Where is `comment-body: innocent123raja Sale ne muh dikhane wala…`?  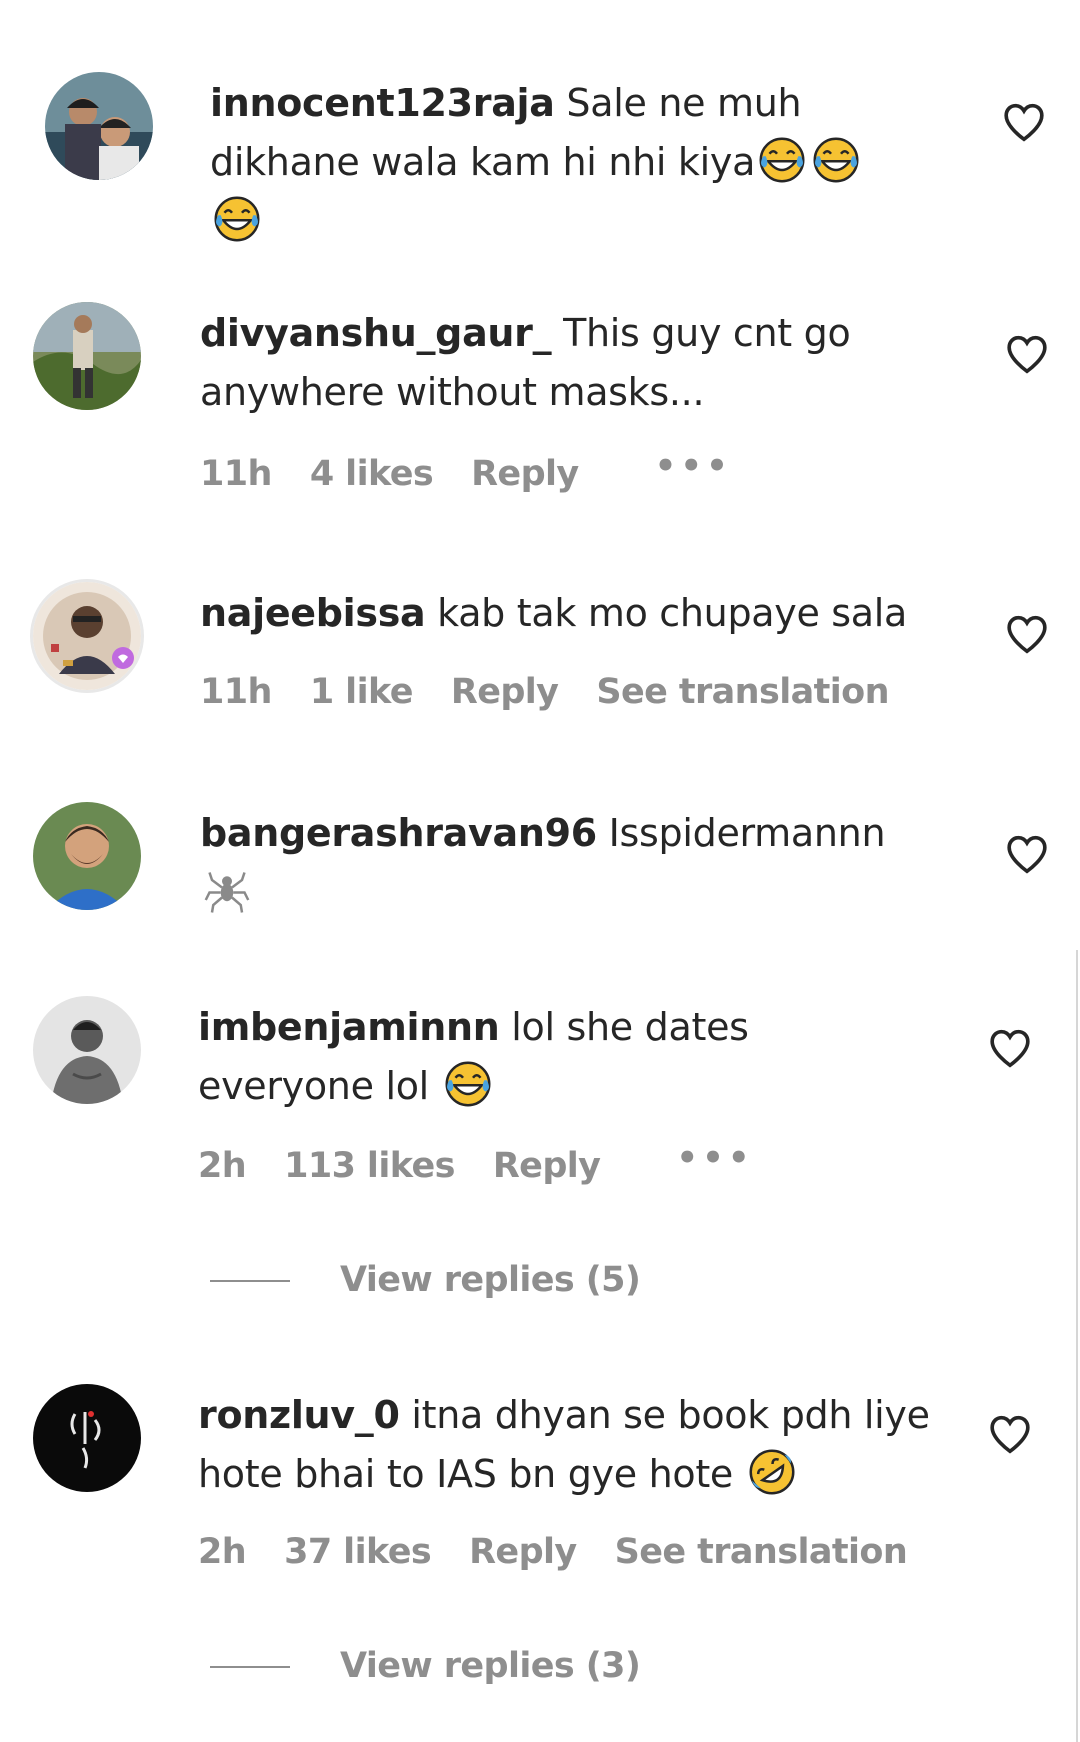
comment-body: innocent123raja Sale ne muh dikhane wala… is located at coordinates (570, 162).